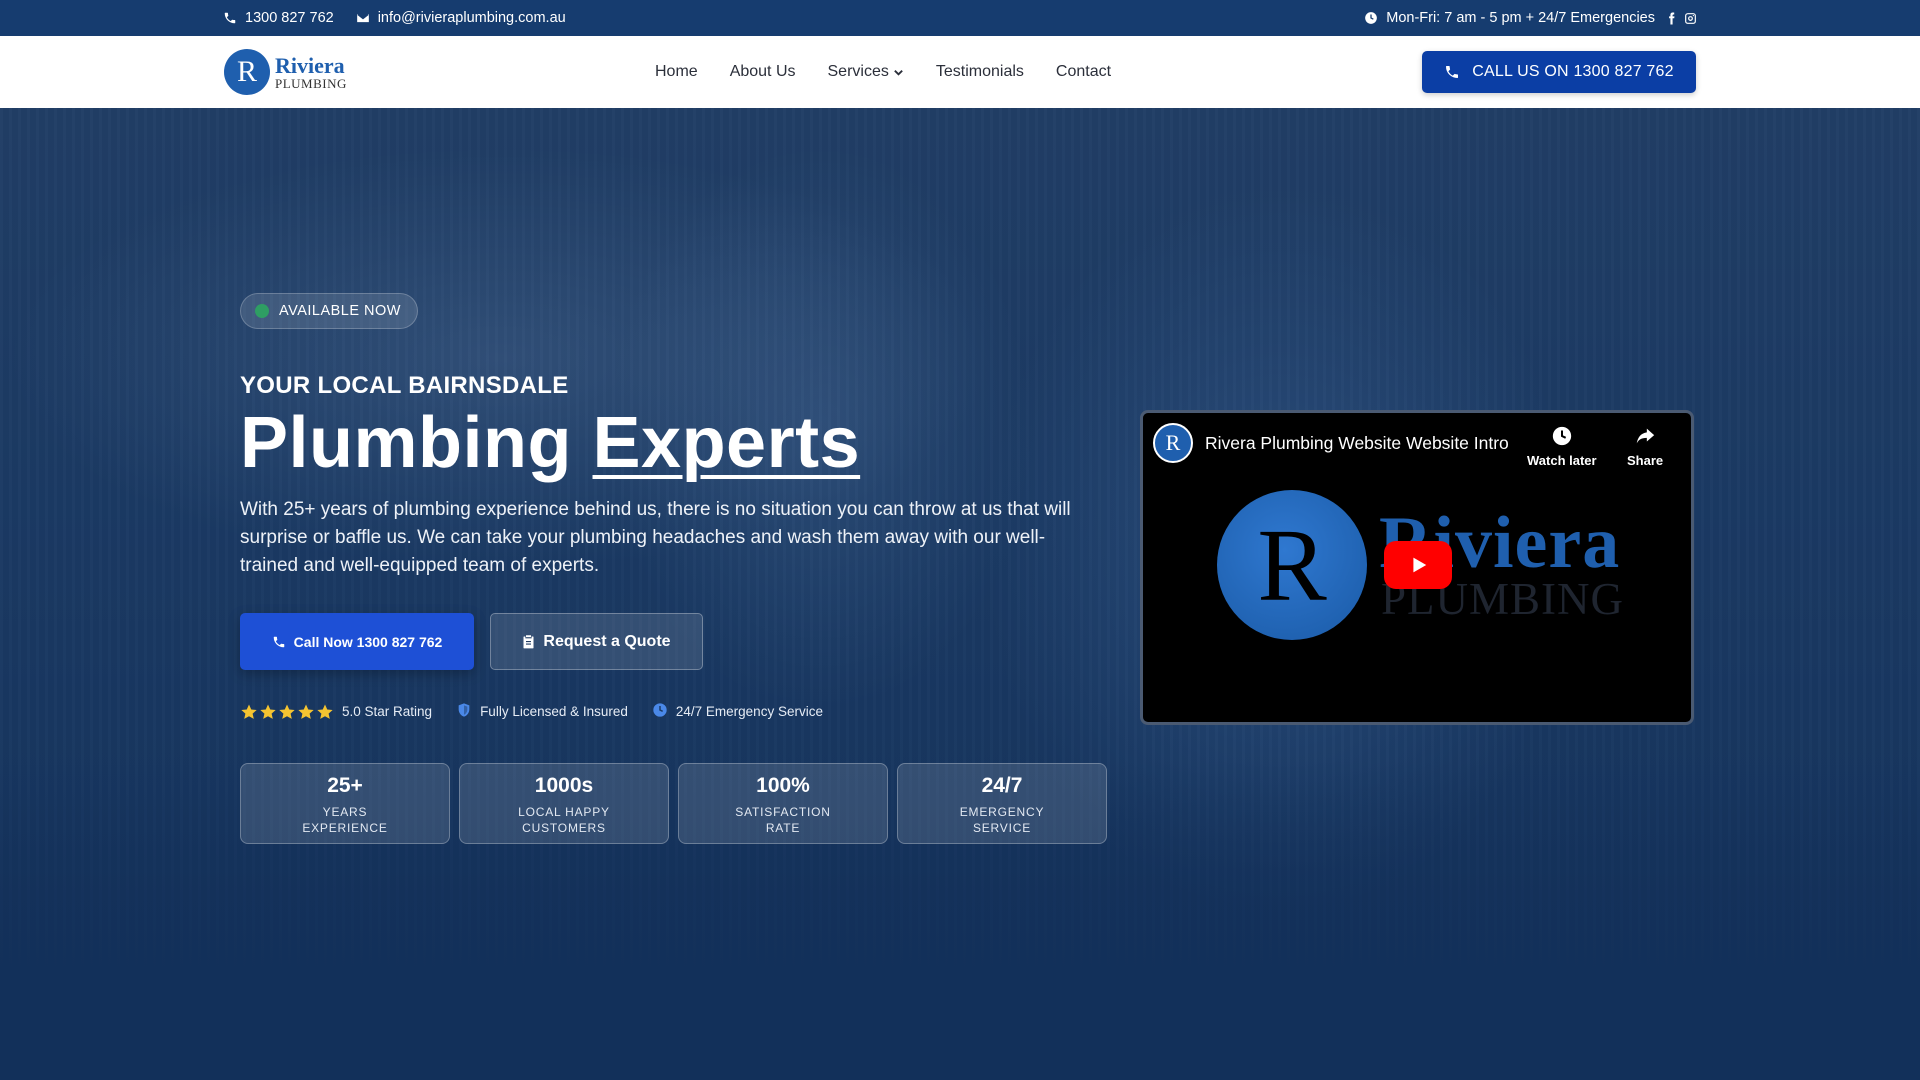  I want to click on nav-item-home: Home, so click(676, 72).